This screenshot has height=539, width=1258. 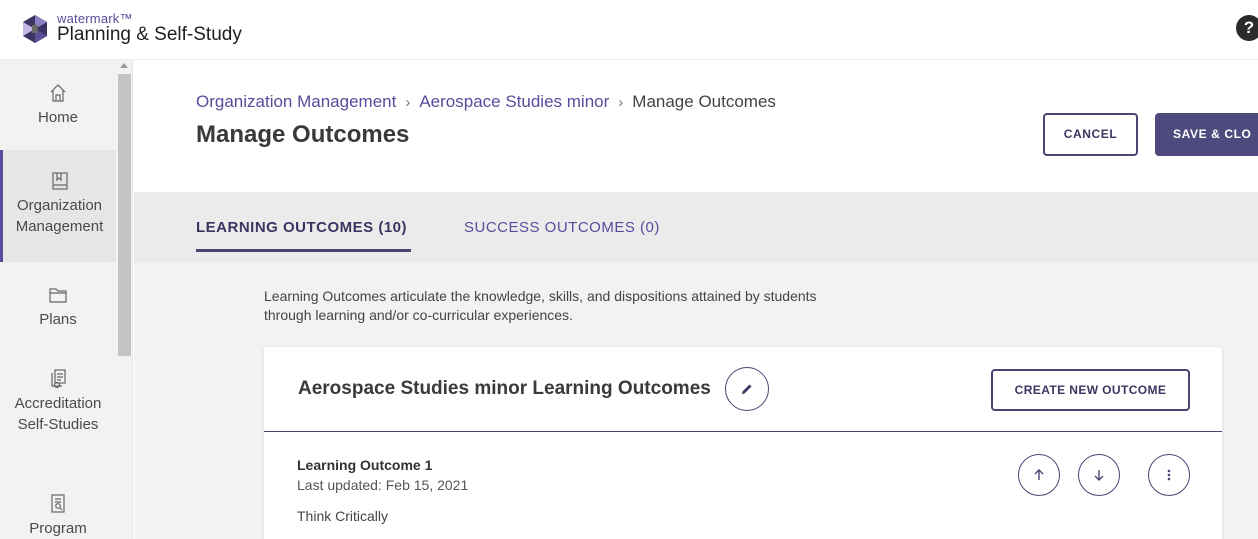 I want to click on scrollbar-thumb, so click(x=124, y=215).